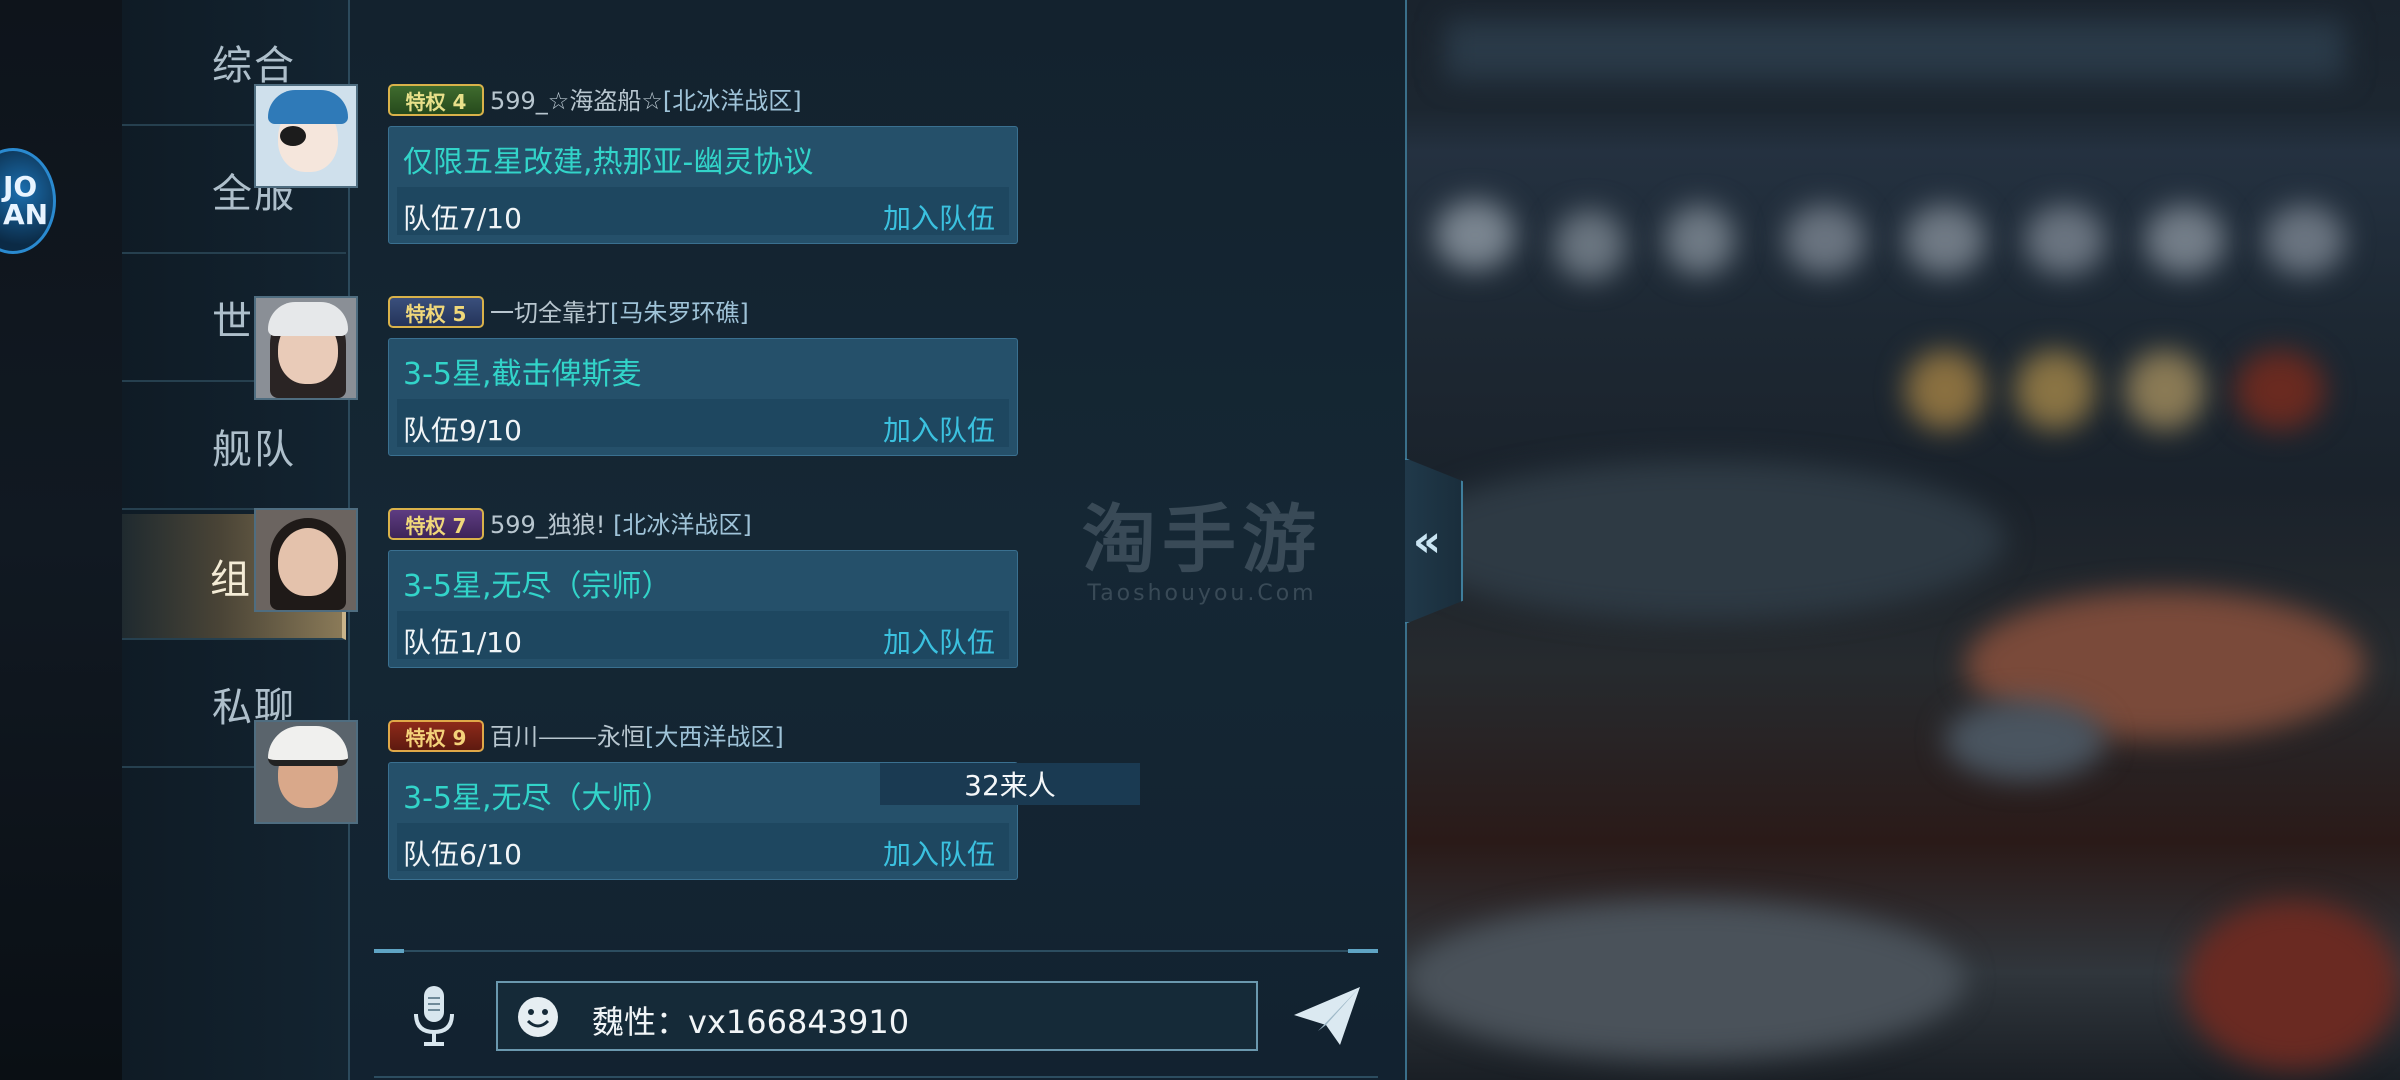  What do you see at coordinates (621, 524) in the screenshot?
I see `sender-name: 599_独狼! [北冰洋战区]` at bounding box center [621, 524].